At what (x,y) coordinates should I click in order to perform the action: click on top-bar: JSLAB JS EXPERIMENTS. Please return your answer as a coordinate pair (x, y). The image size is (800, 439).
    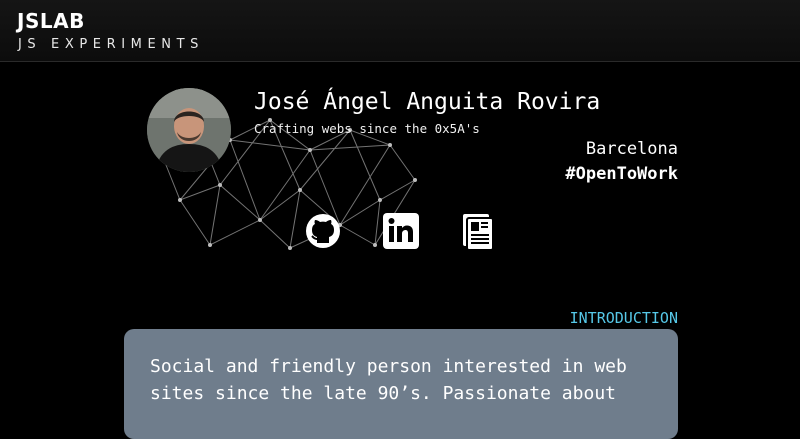
    Looking at the image, I should click on (400, 31).